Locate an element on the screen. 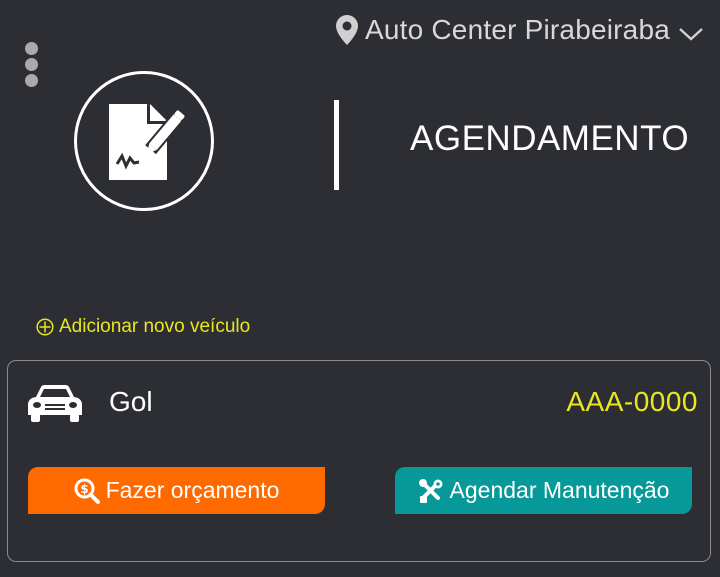  quote-button: $ Fazer orçamento is located at coordinates (176, 490).